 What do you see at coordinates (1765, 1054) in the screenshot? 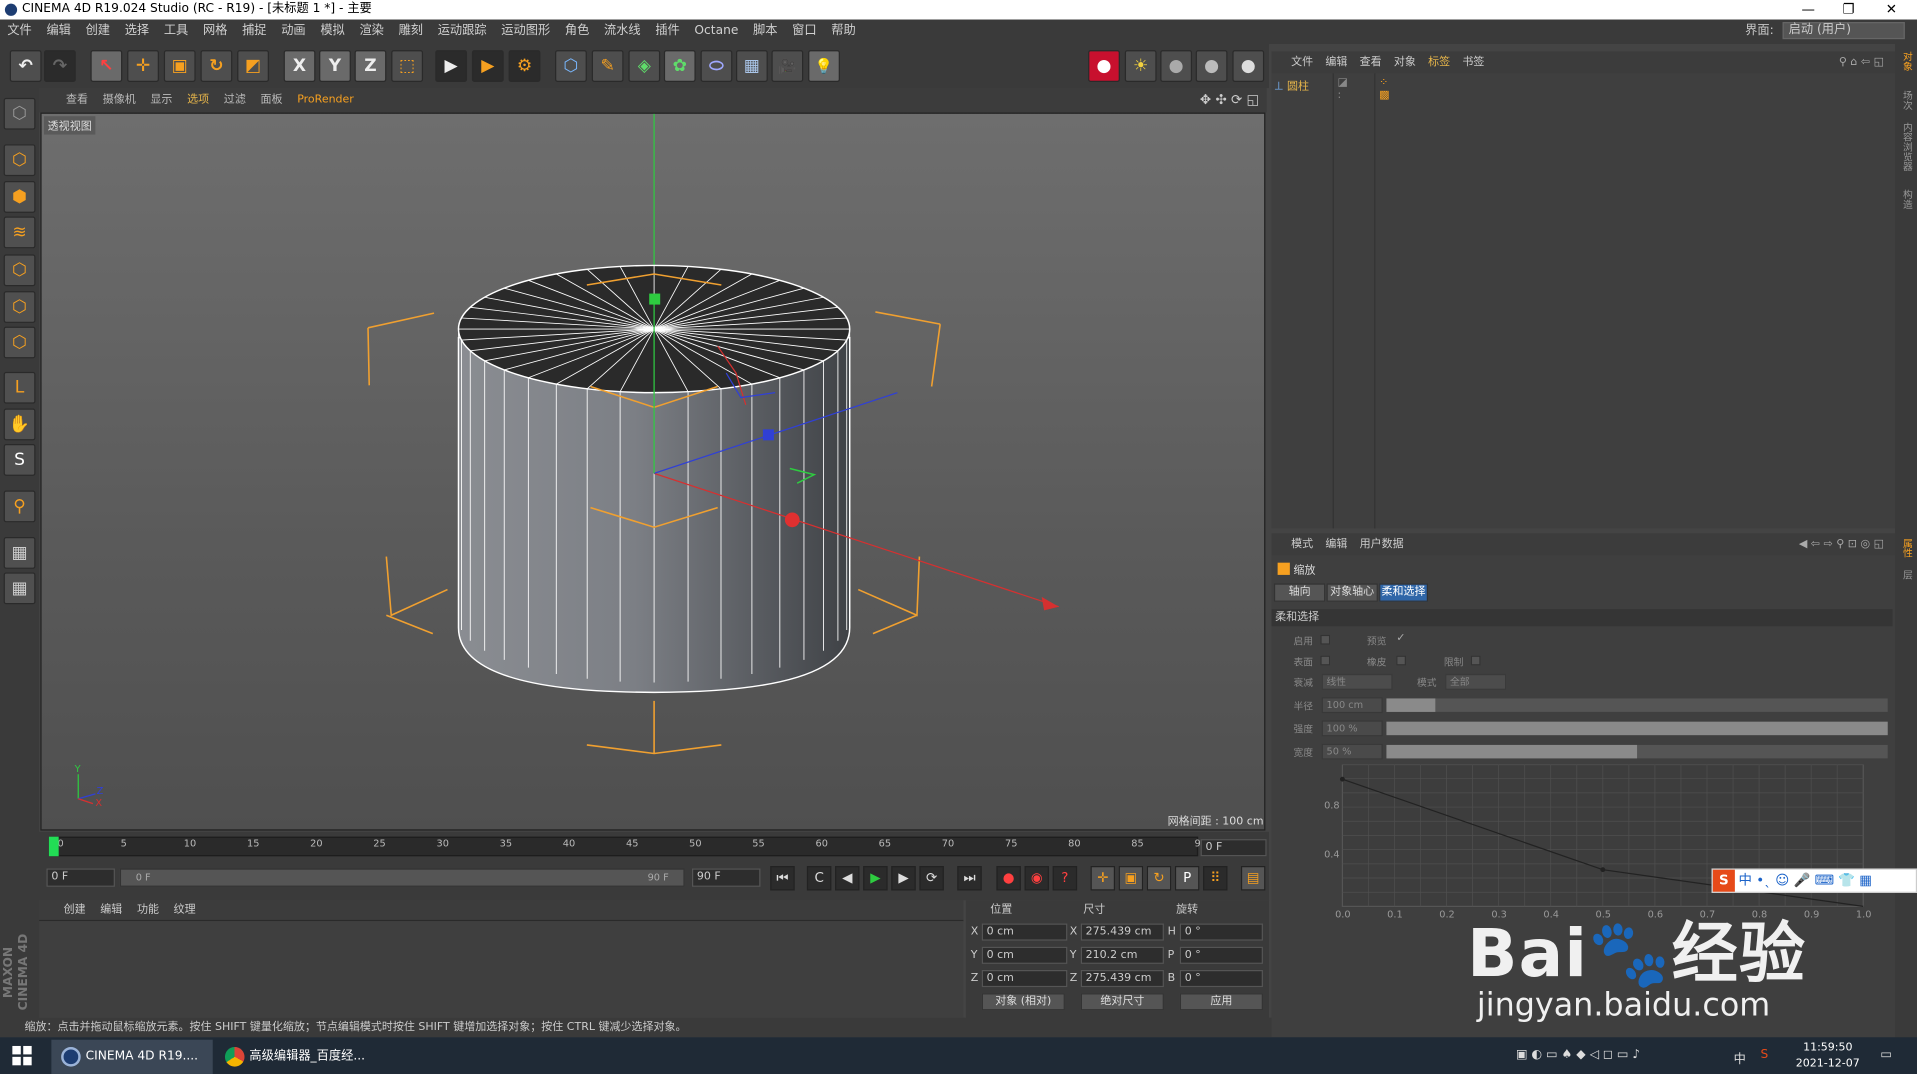
I see `tray-sogou-icon: S` at bounding box center [1765, 1054].